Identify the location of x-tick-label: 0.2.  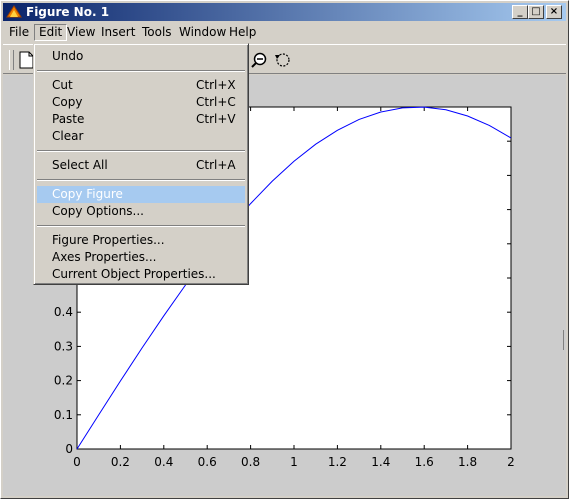
(120, 462).